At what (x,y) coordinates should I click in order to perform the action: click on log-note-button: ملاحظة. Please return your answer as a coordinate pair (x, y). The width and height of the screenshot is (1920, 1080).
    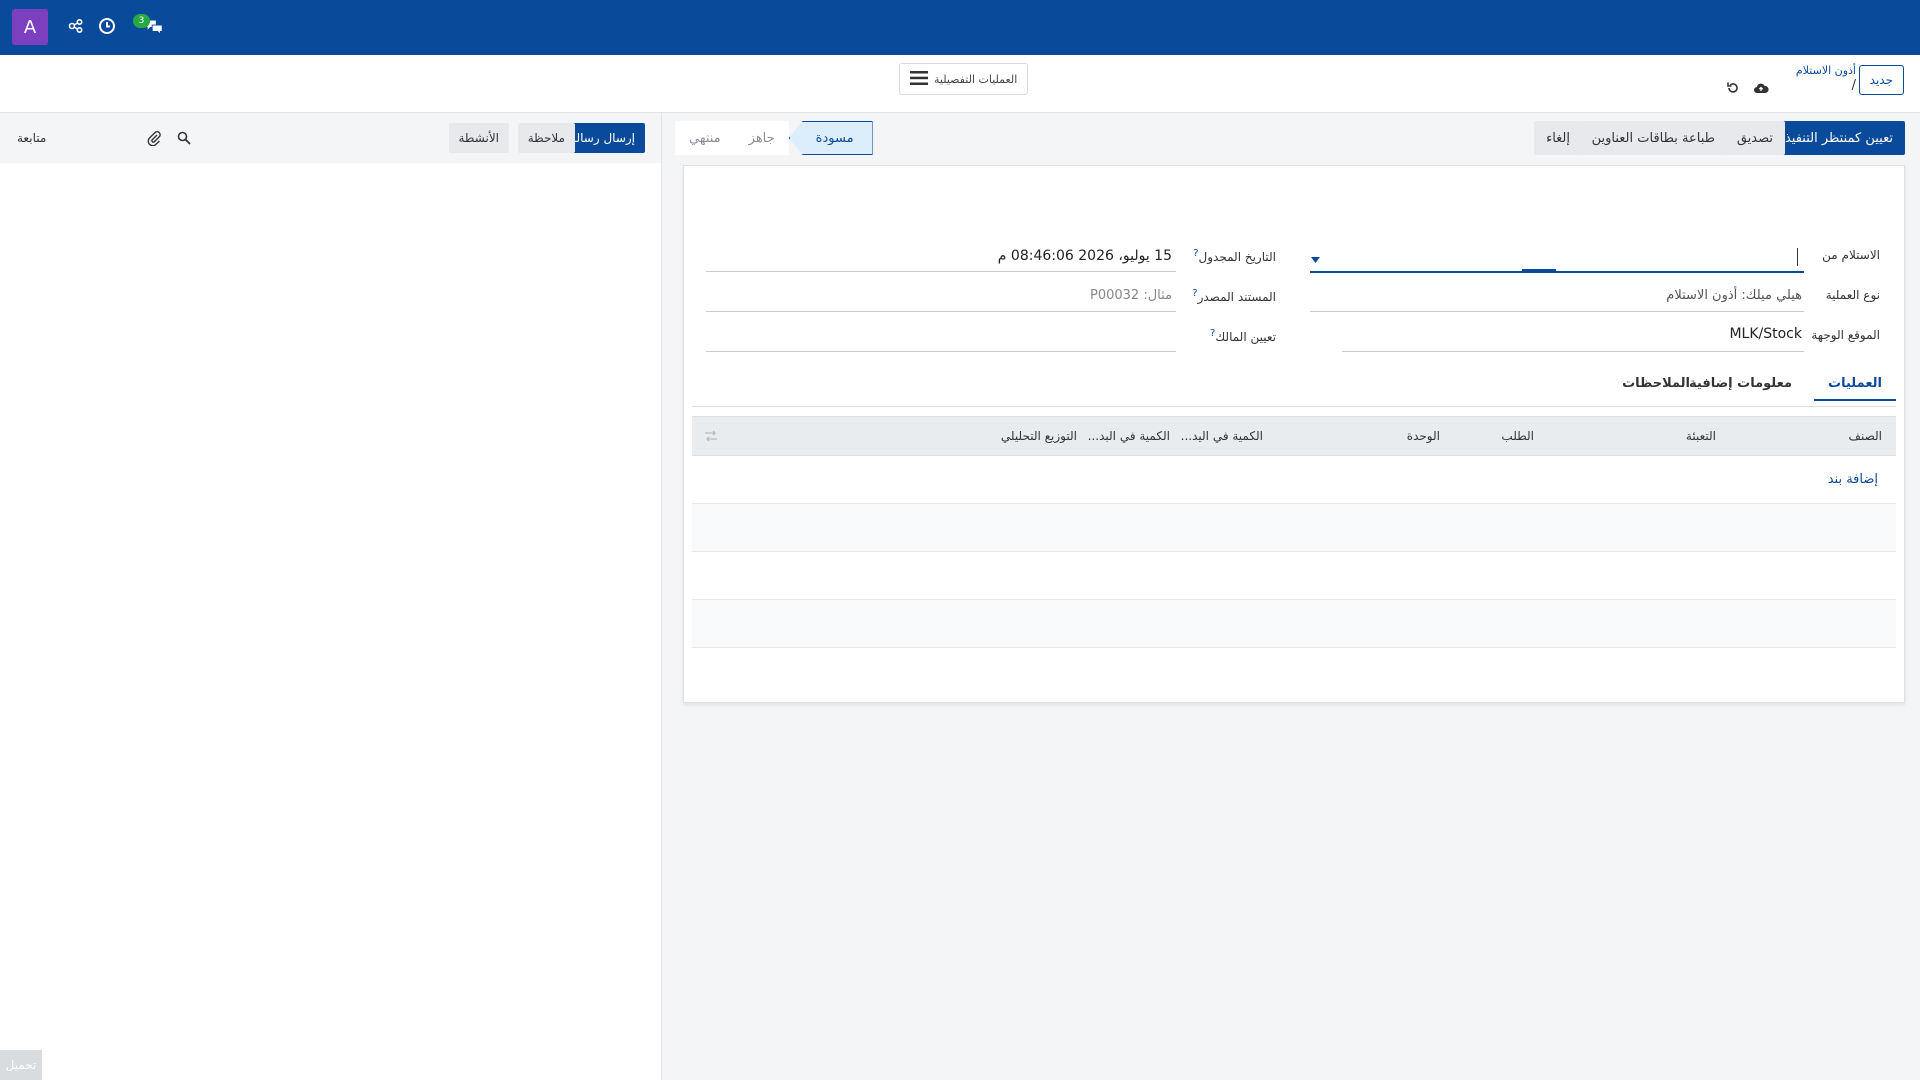
    Looking at the image, I should click on (546, 138).